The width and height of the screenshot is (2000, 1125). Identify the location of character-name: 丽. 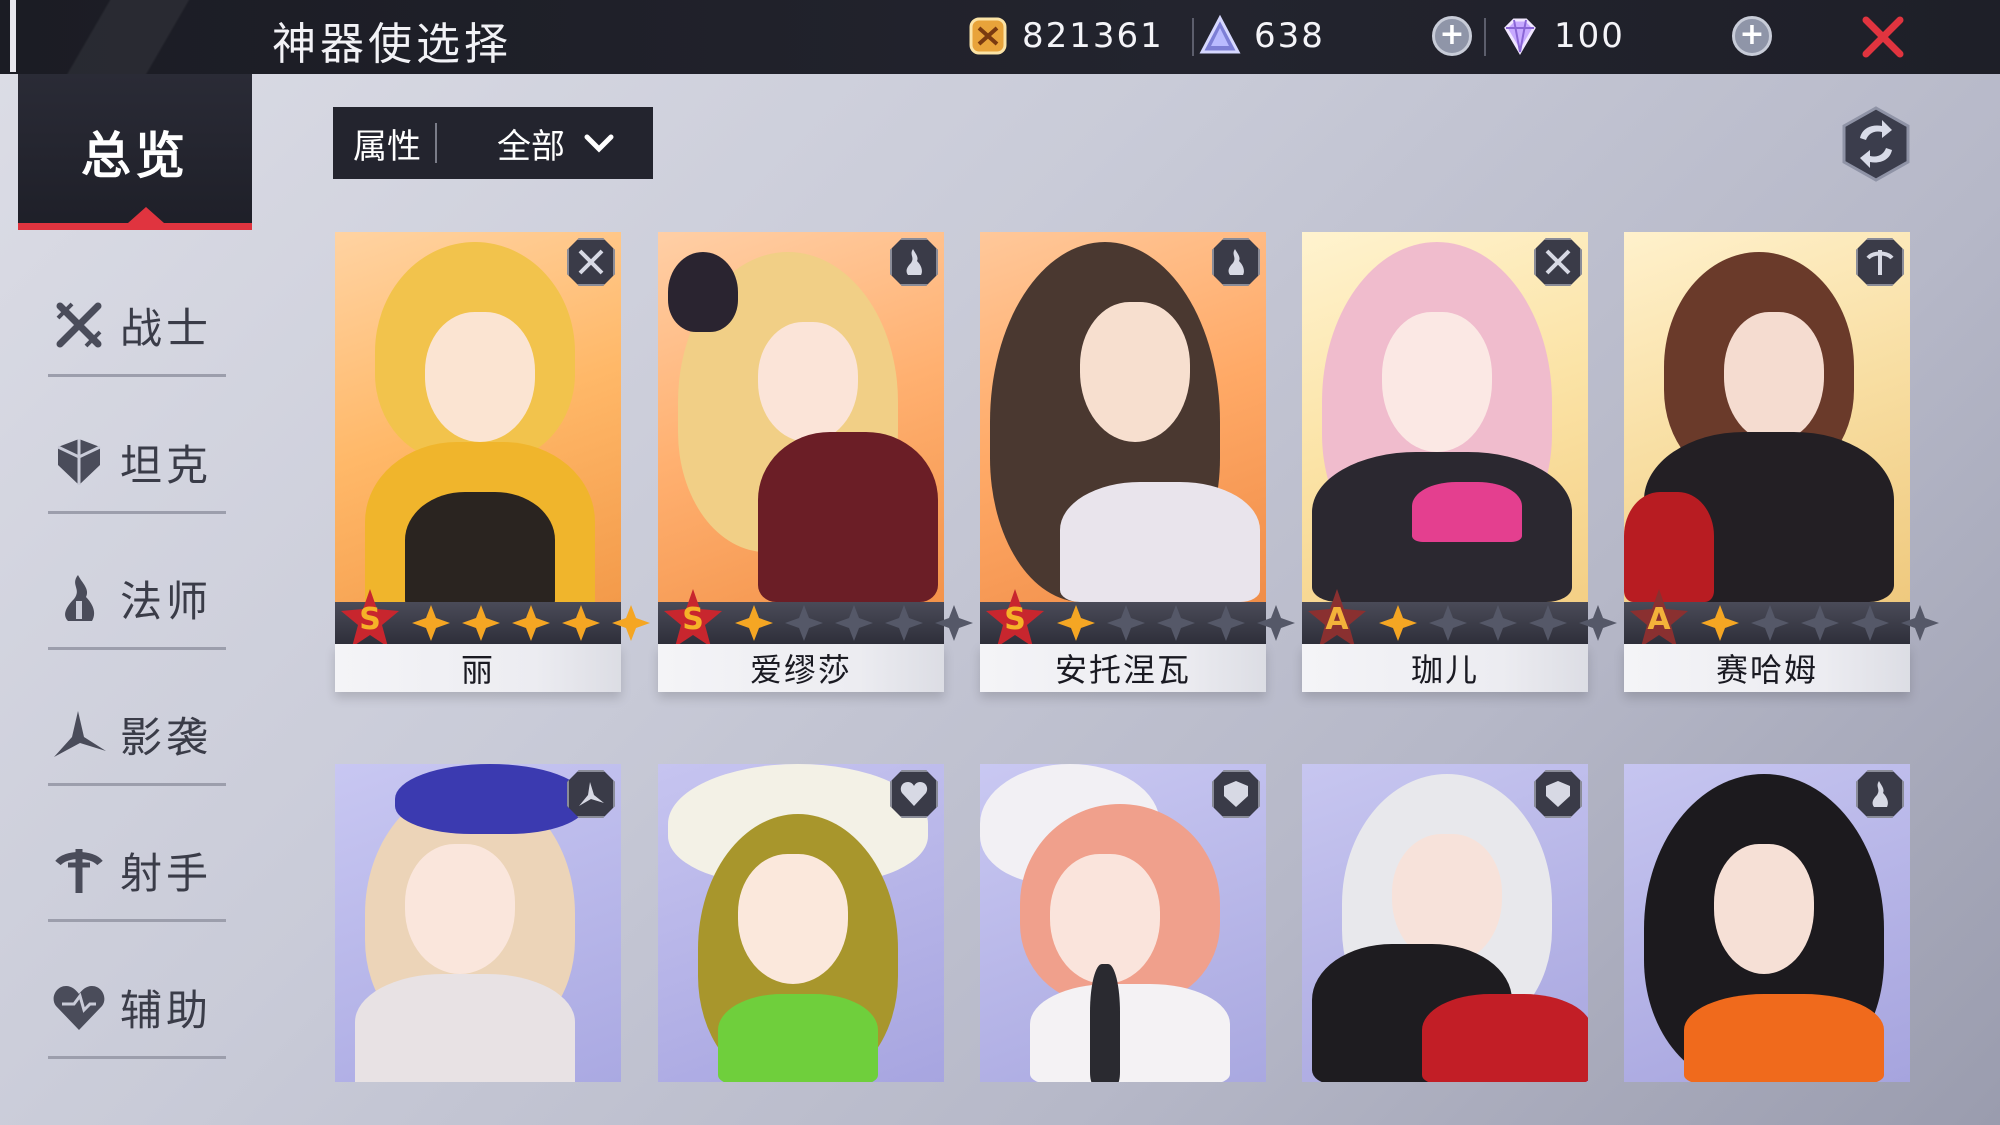
(478, 668).